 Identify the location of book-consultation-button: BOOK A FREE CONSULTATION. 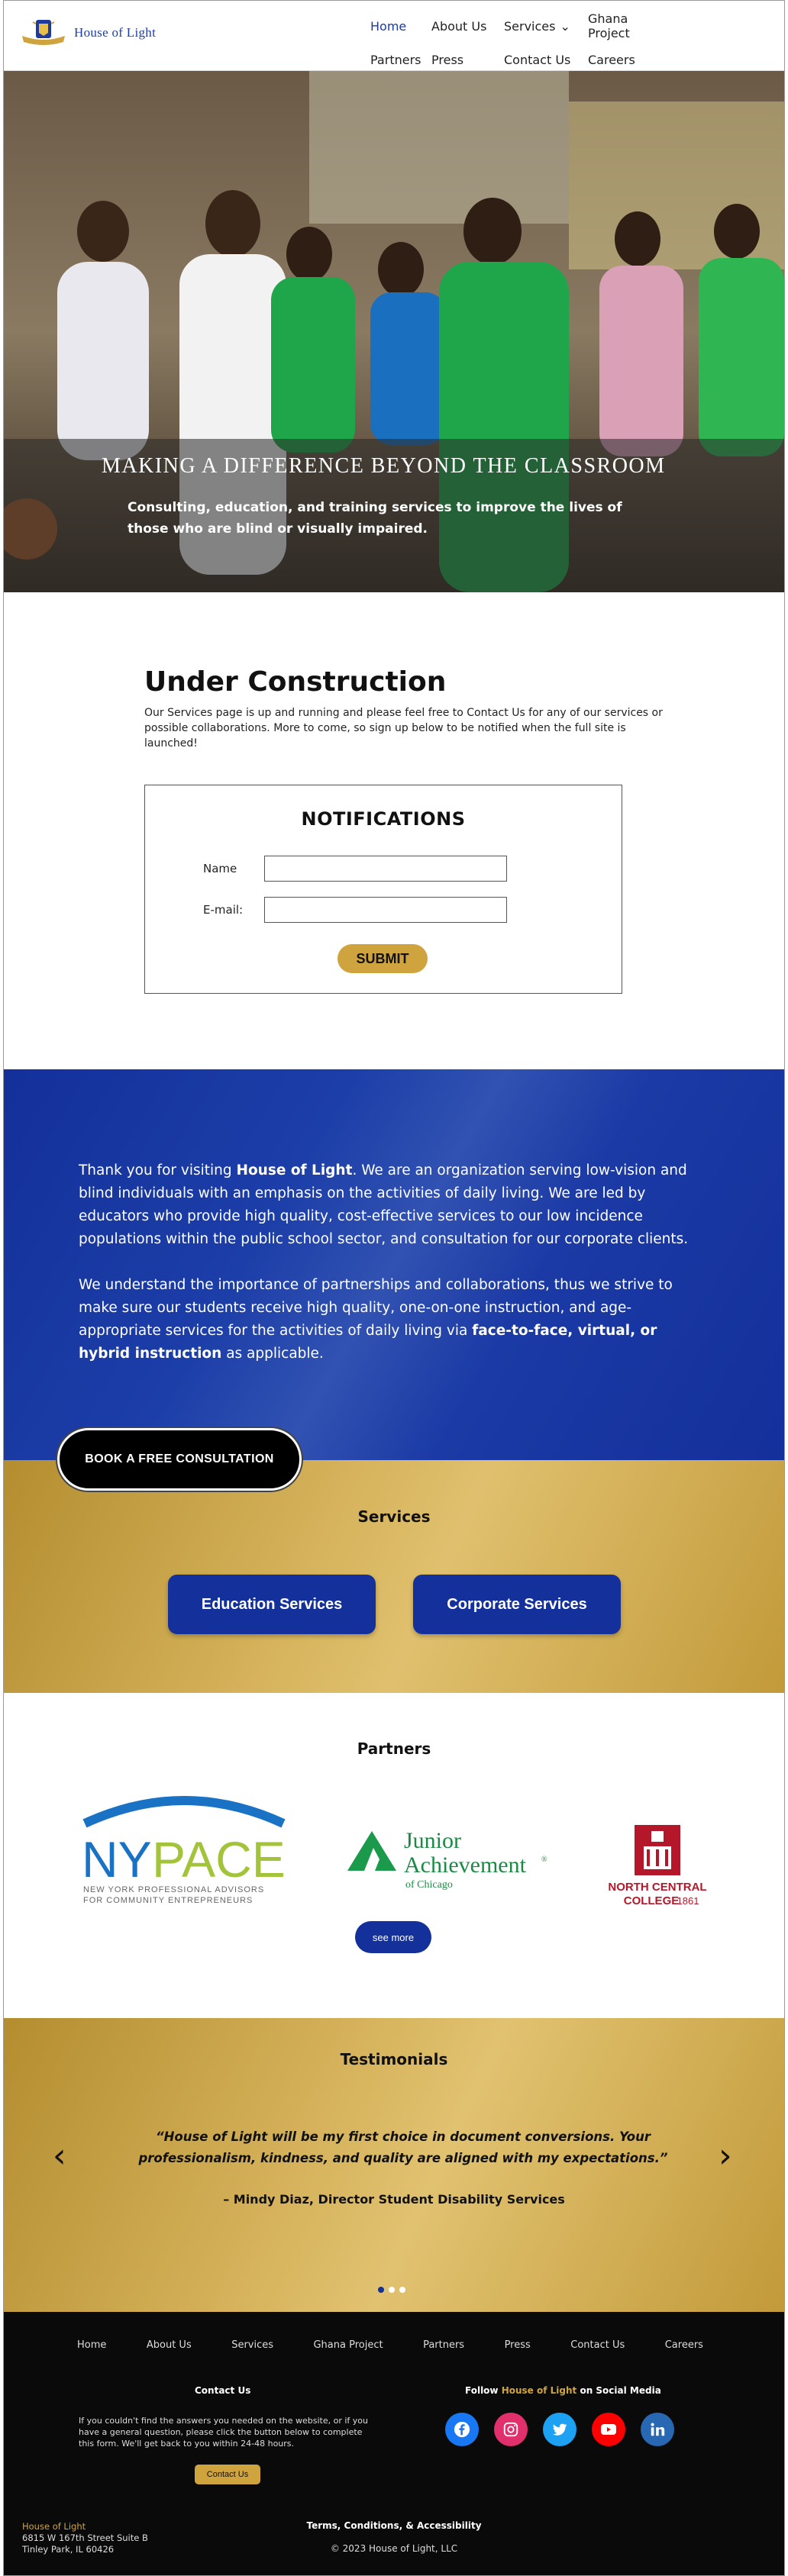
(179, 1460).